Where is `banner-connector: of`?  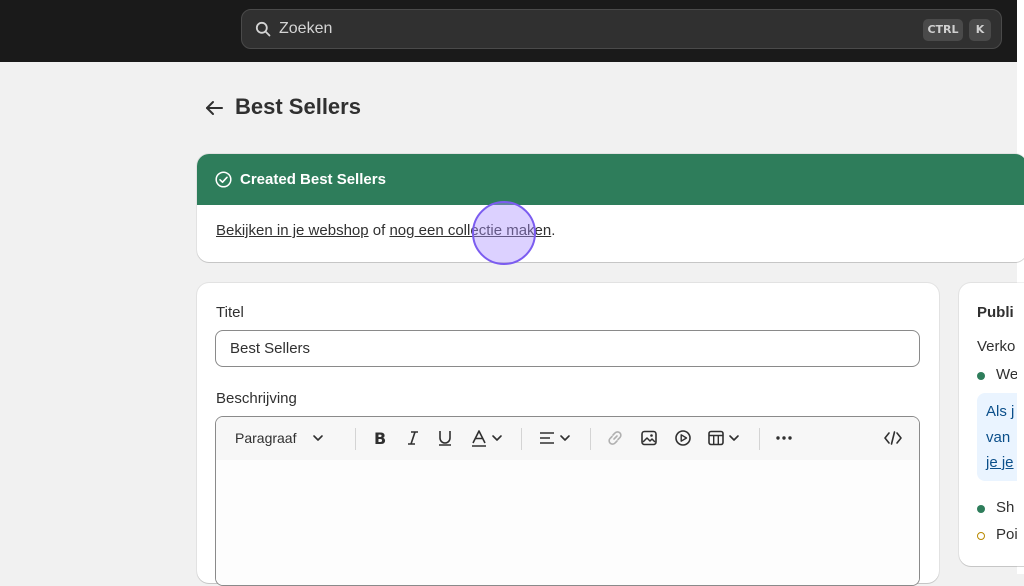
banner-connector: of is located at coordinates (379, 230).